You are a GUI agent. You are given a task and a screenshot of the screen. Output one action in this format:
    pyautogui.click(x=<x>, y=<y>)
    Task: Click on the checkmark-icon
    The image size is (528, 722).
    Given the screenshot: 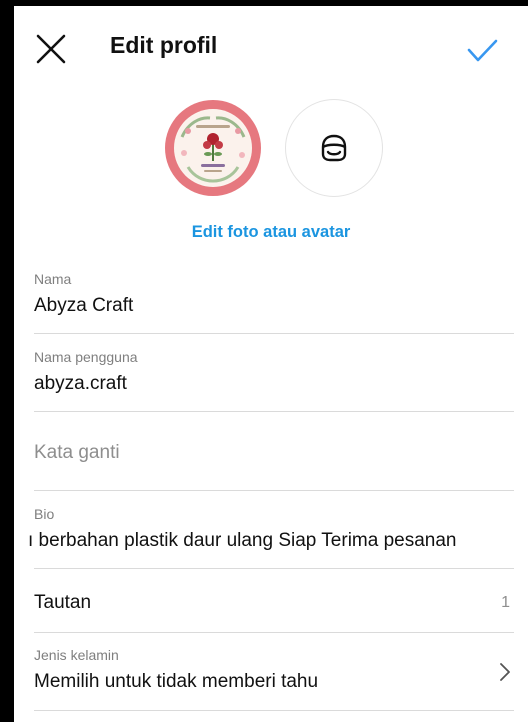 What is the action you would take?
    pyautogui.click(x=482, y=50)
    